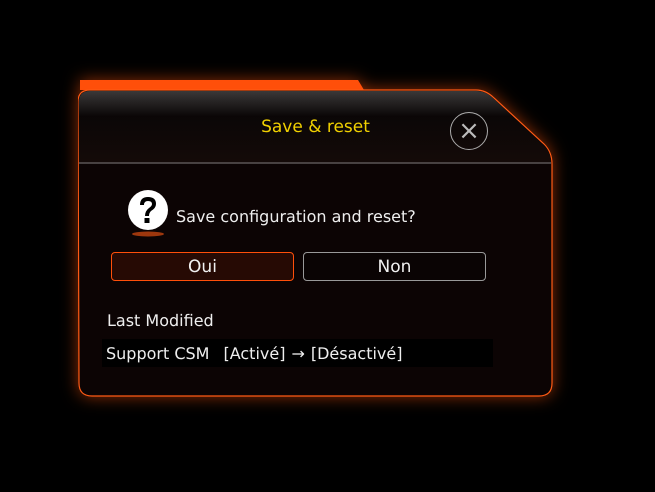  I want to click on old-value: [Activé], so click(254, 353).